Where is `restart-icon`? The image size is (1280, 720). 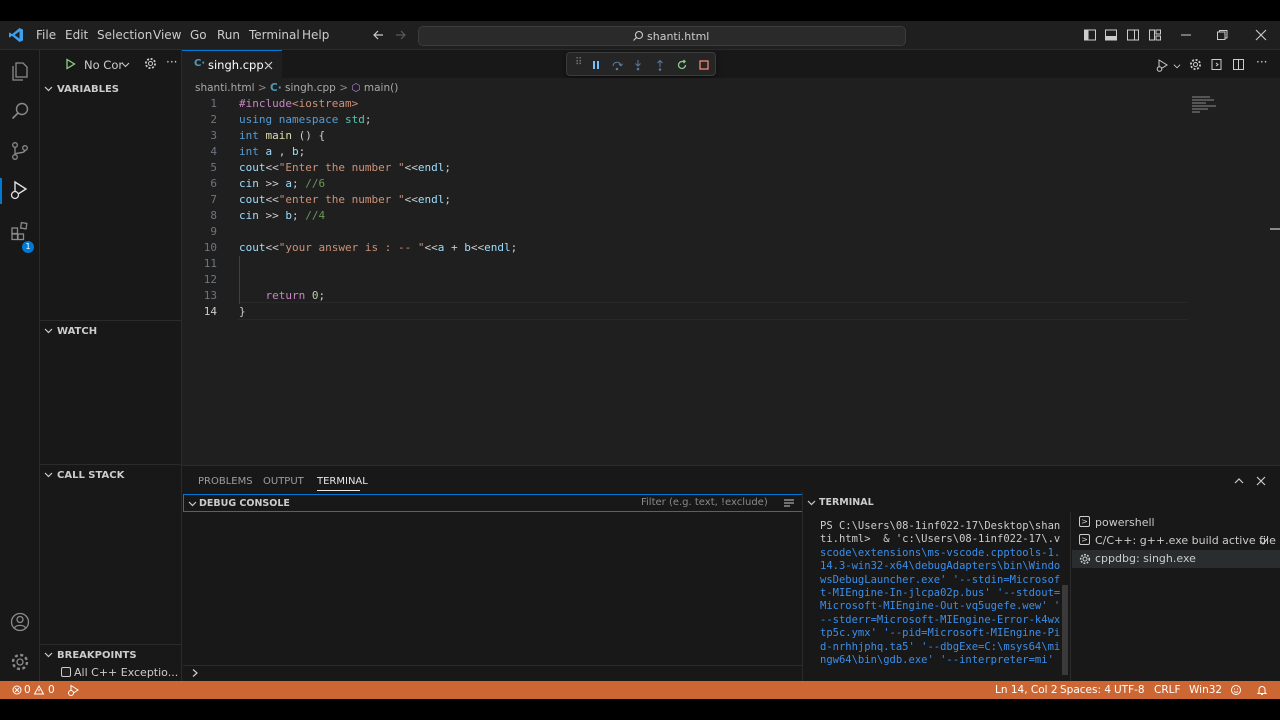 restart-icon is located at coordinates (682, 65).